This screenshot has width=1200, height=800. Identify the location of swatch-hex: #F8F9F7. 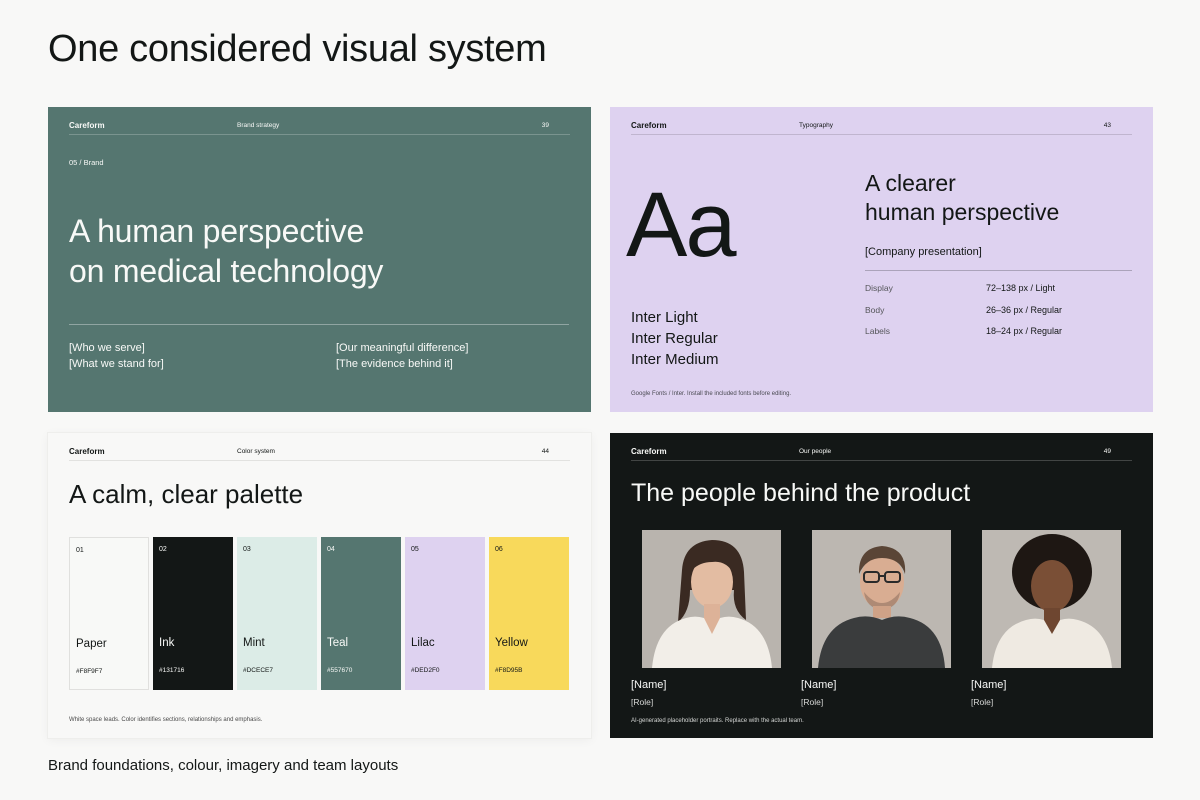
(89, 671).